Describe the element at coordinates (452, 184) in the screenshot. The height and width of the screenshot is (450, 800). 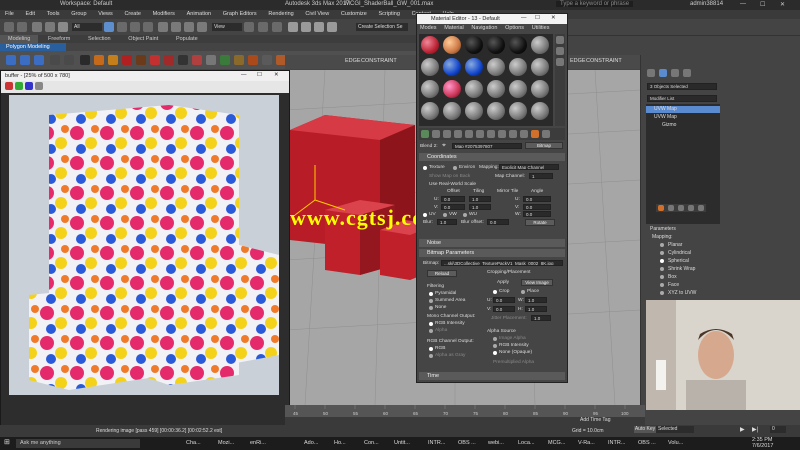
I see `real-world-scale-checkbox: Use Real-World Scale` at that location.